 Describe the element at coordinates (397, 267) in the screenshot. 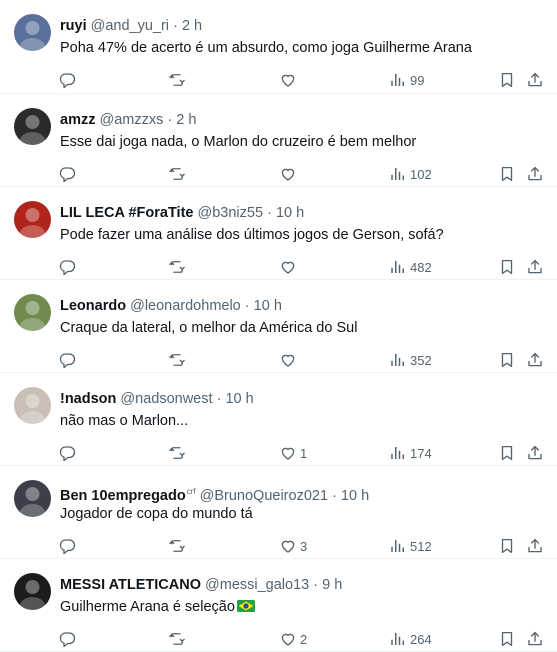

I see `views-icon` at that location.